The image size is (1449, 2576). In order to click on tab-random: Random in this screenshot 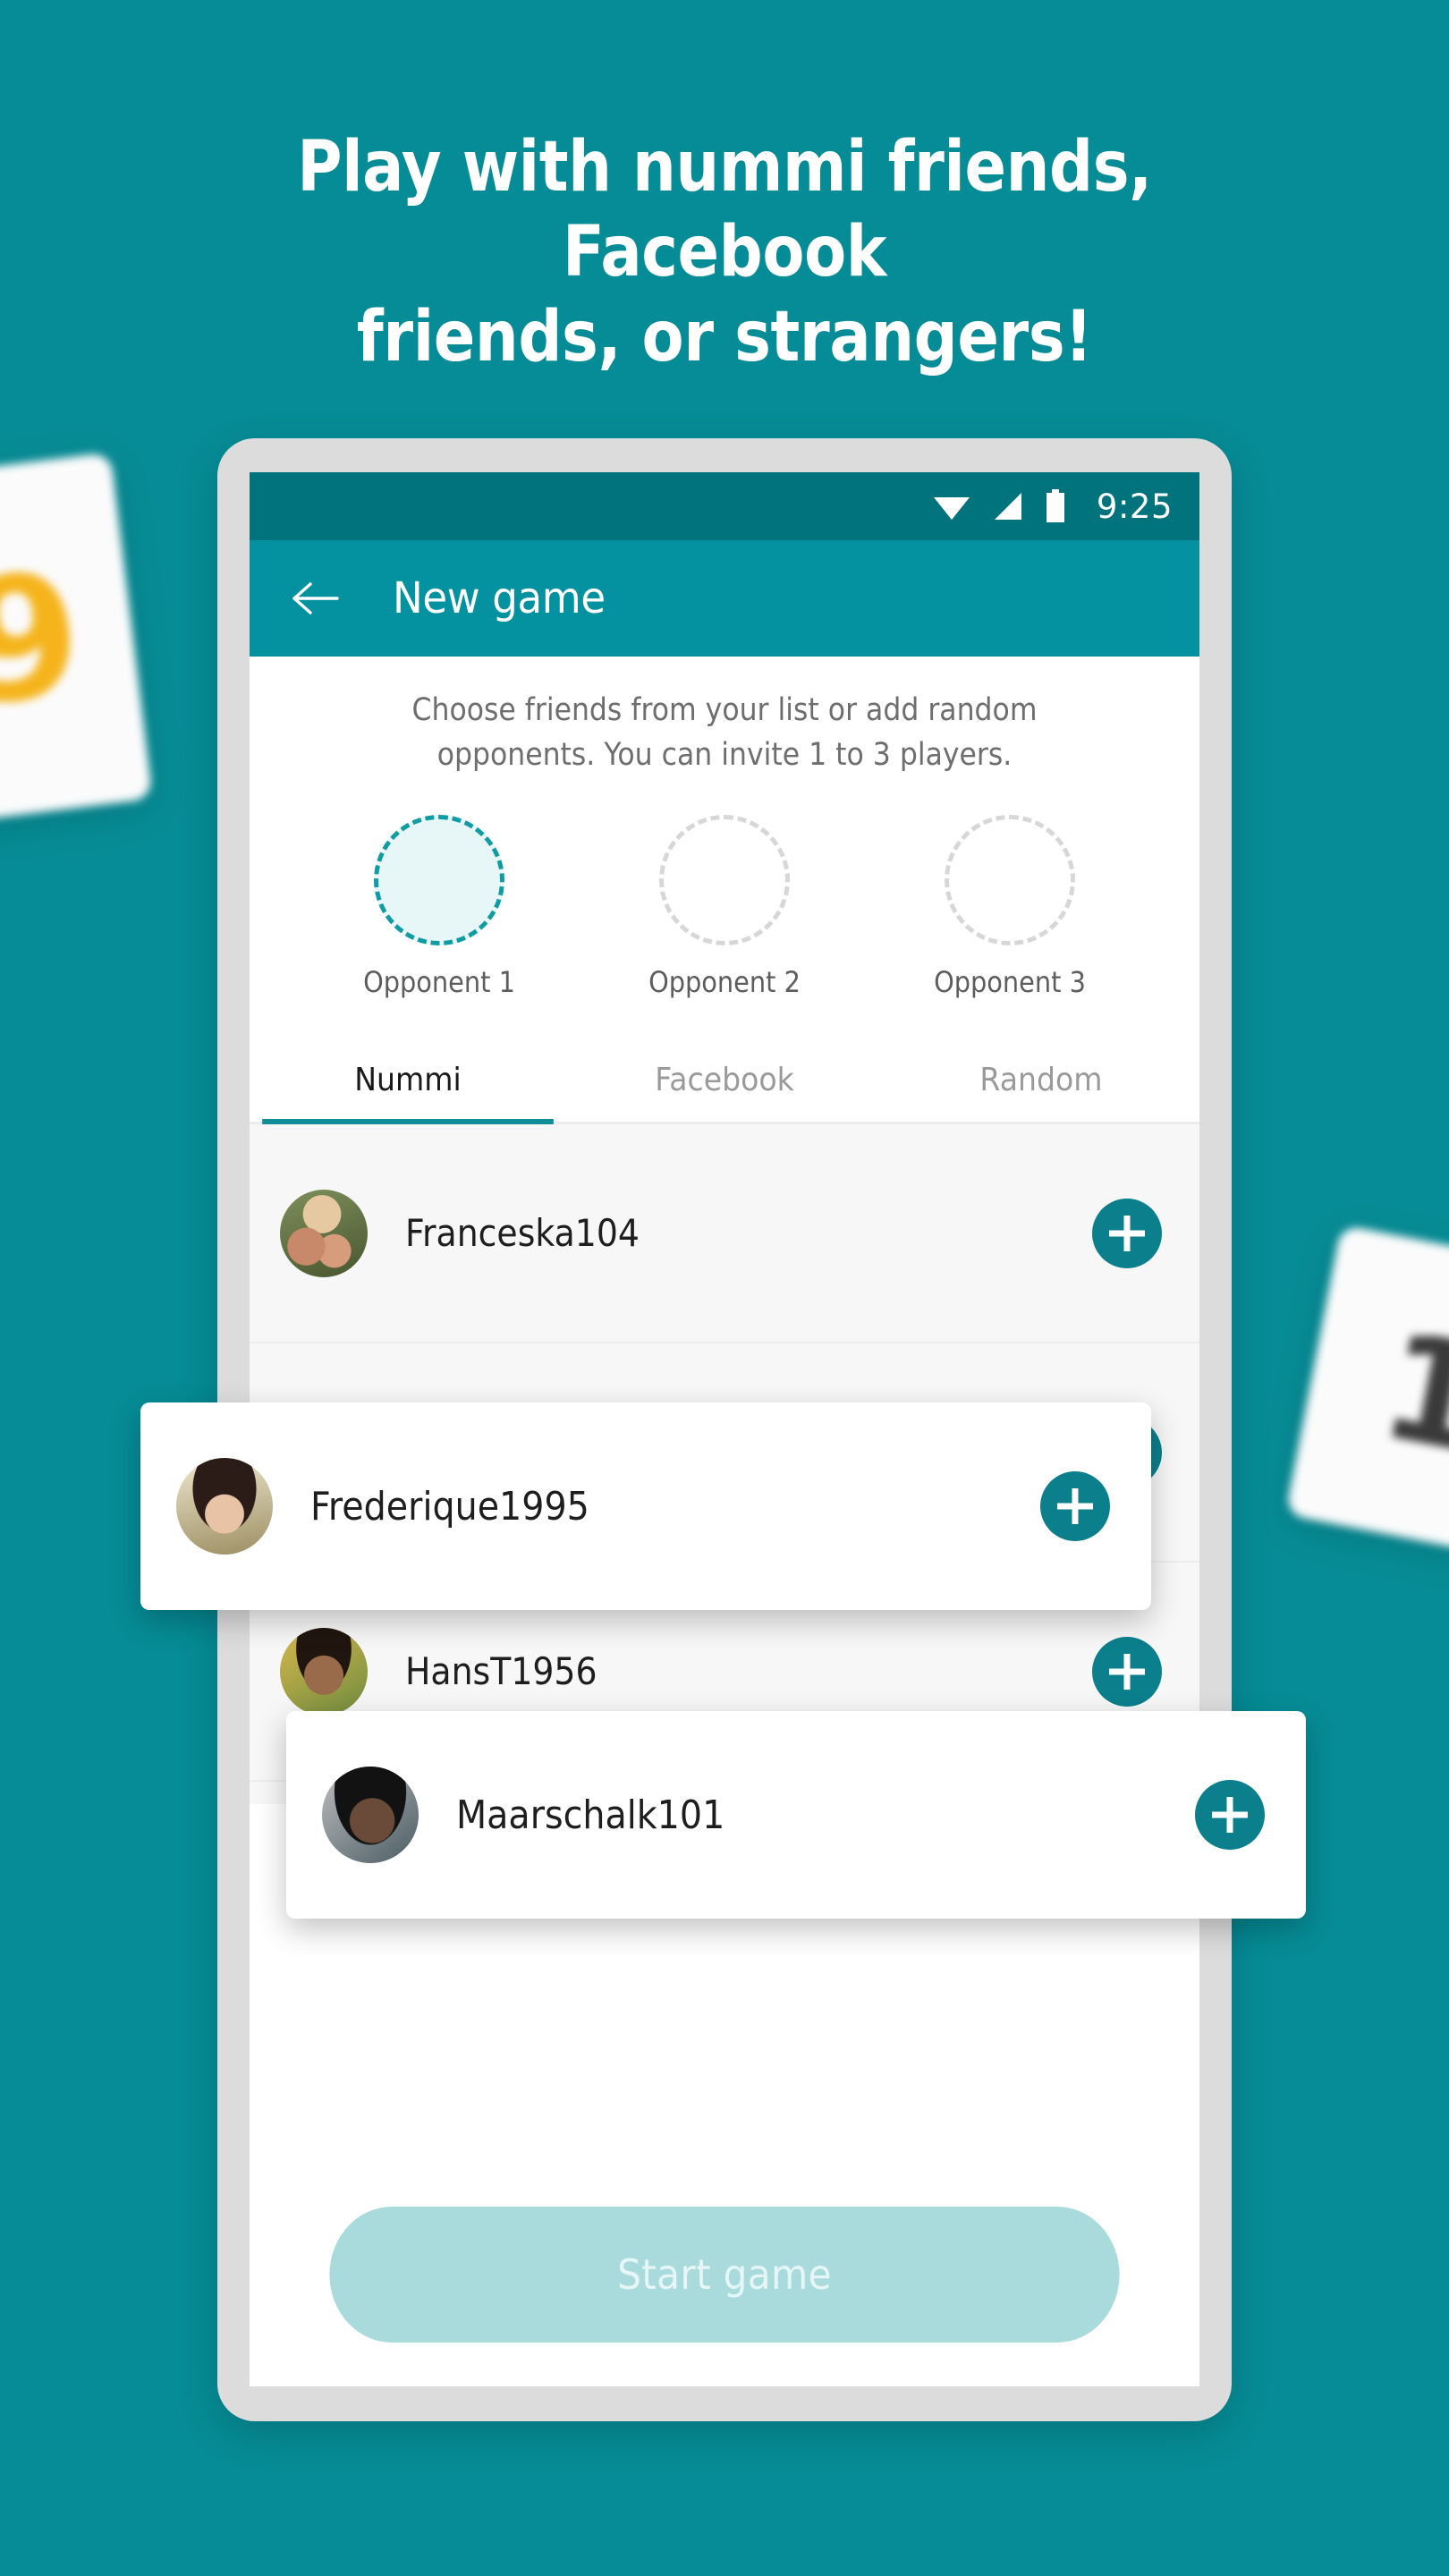, I will do `click(1041, 1082)`.